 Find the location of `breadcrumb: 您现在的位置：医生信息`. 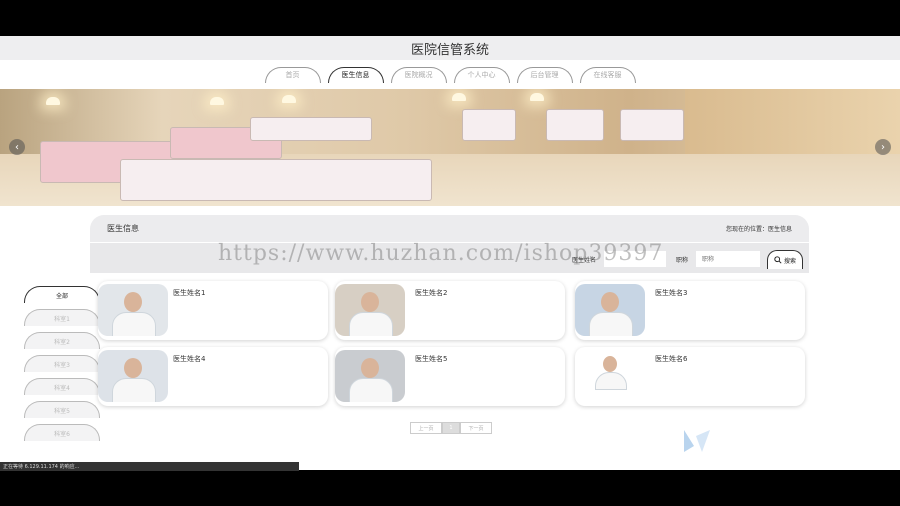

breadcrumb: 您现在的位置：医生信息 is located at coordinates (758, 229).